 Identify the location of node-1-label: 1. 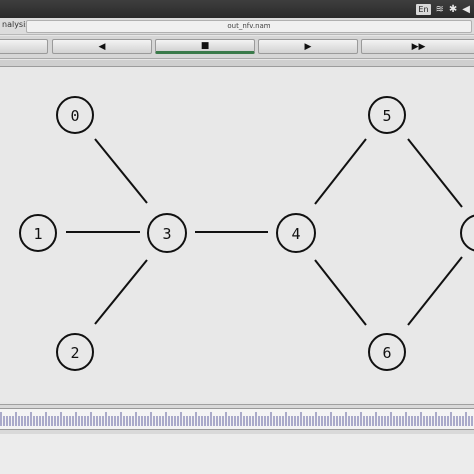
(37, 234).